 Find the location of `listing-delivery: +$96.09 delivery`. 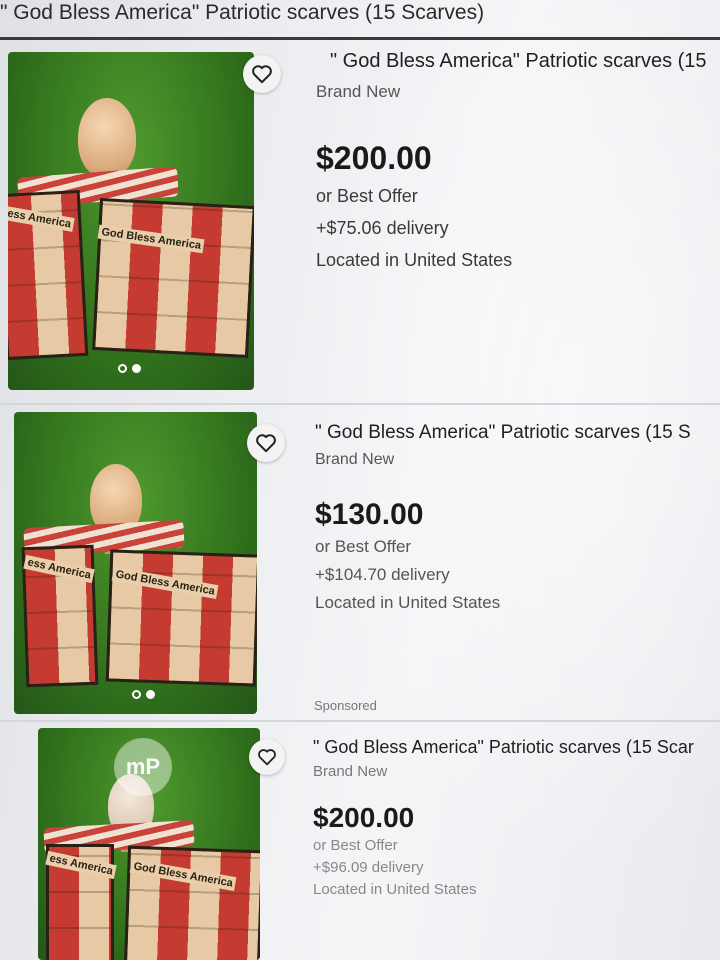

listing-delivery: +$96.09 delivery is located at coordinates (368, 867).